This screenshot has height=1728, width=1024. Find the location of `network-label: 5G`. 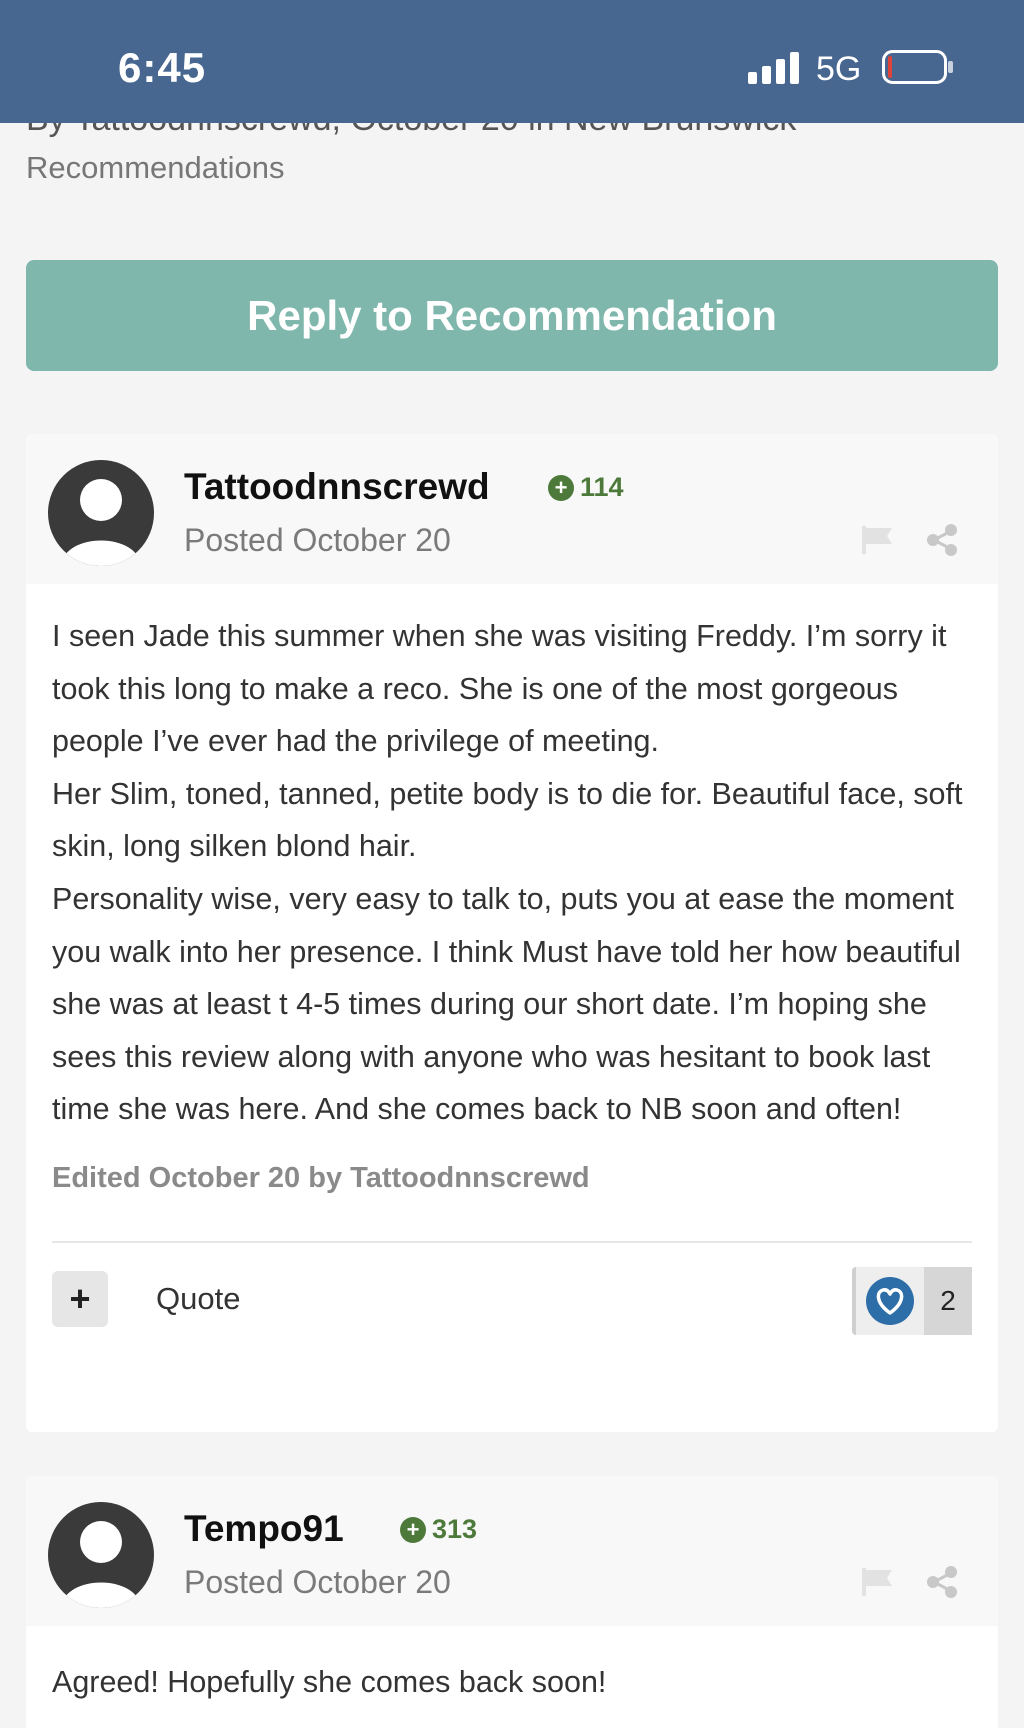

network-label: 5G is located at coordinates (839, 69).